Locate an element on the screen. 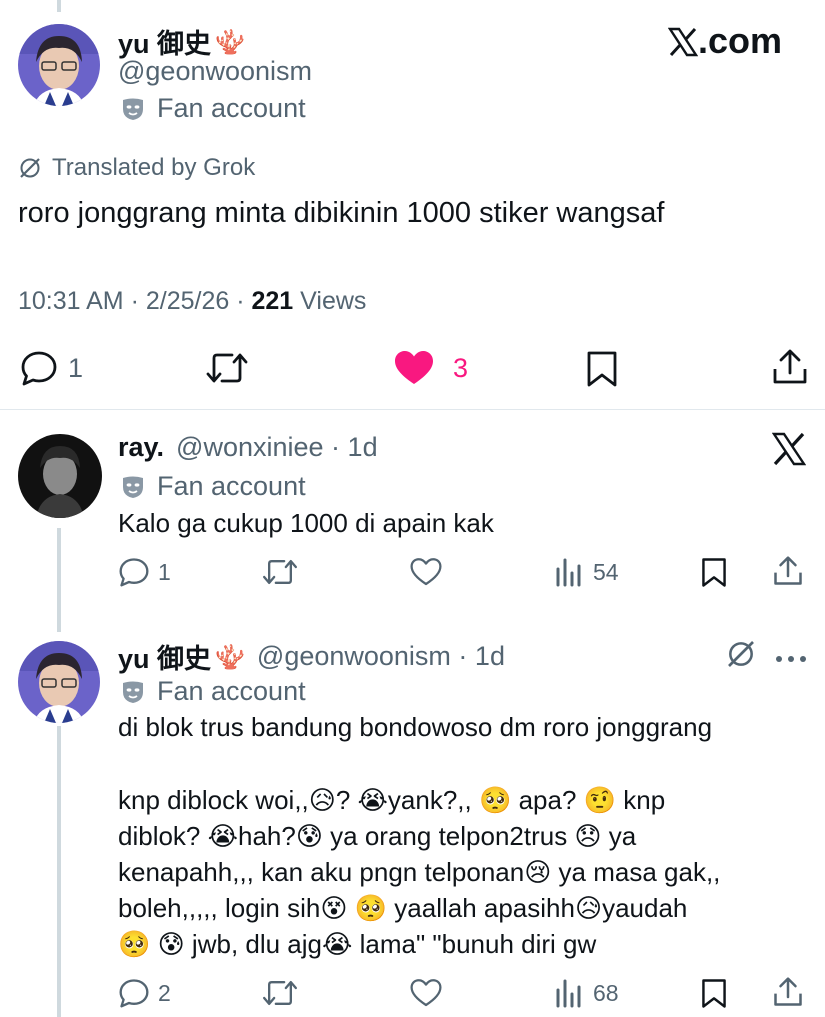 This screenshot has height=1017, width=825. reply-count: 2 is located at coordinates (164, 992).